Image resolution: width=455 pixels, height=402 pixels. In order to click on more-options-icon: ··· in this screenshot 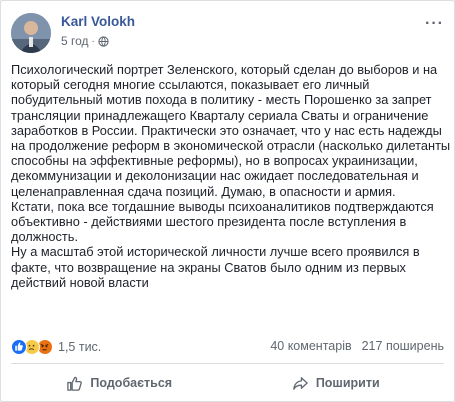, I will do `click(434, 24)`.